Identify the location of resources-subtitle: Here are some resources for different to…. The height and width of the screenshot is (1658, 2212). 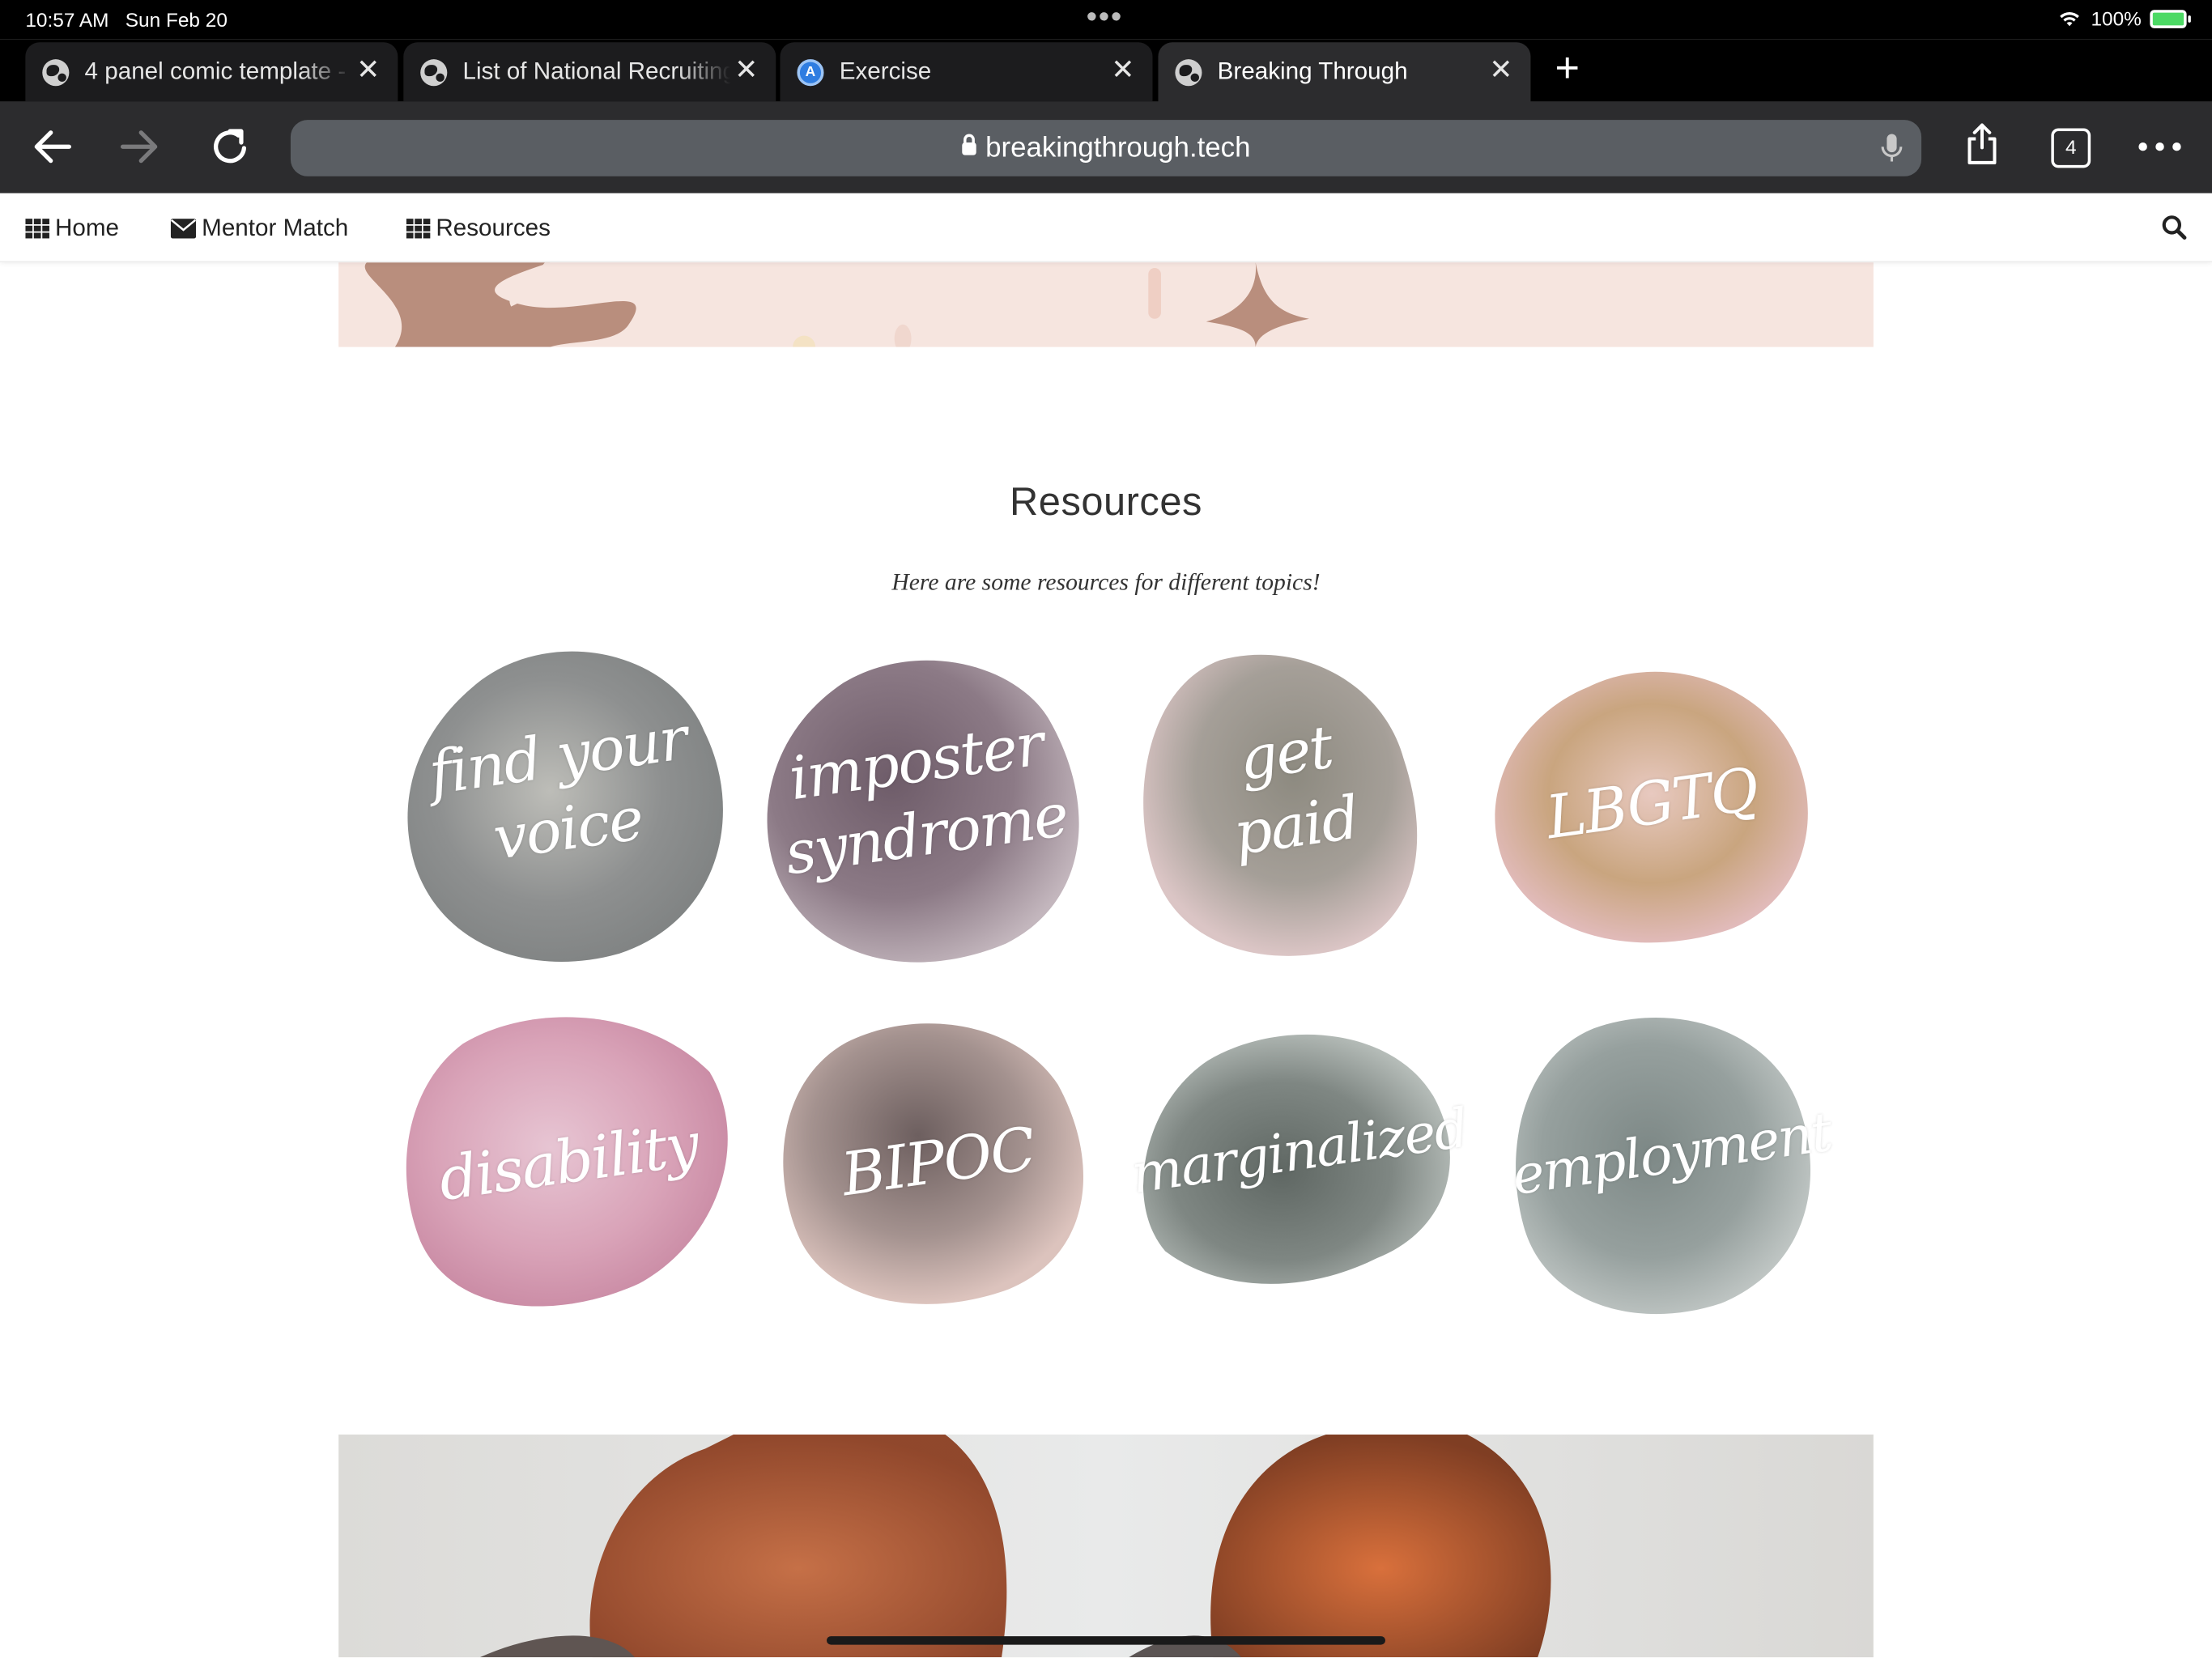
(1106, 582).